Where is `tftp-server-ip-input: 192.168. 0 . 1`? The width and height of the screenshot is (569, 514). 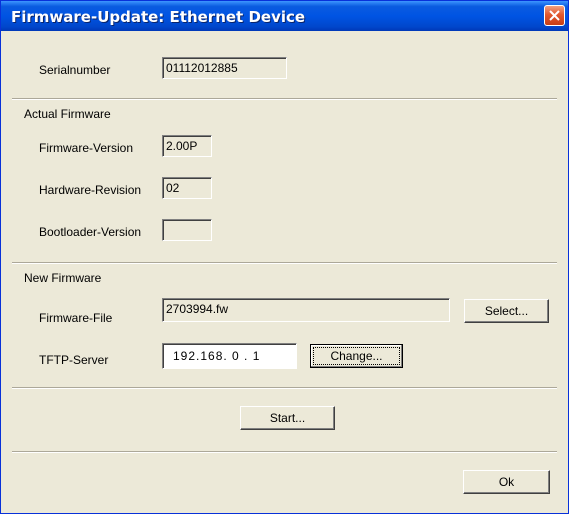 tftp-server-ip-input: 192.168. 0 . 1 is located at coordinates (229, 356).